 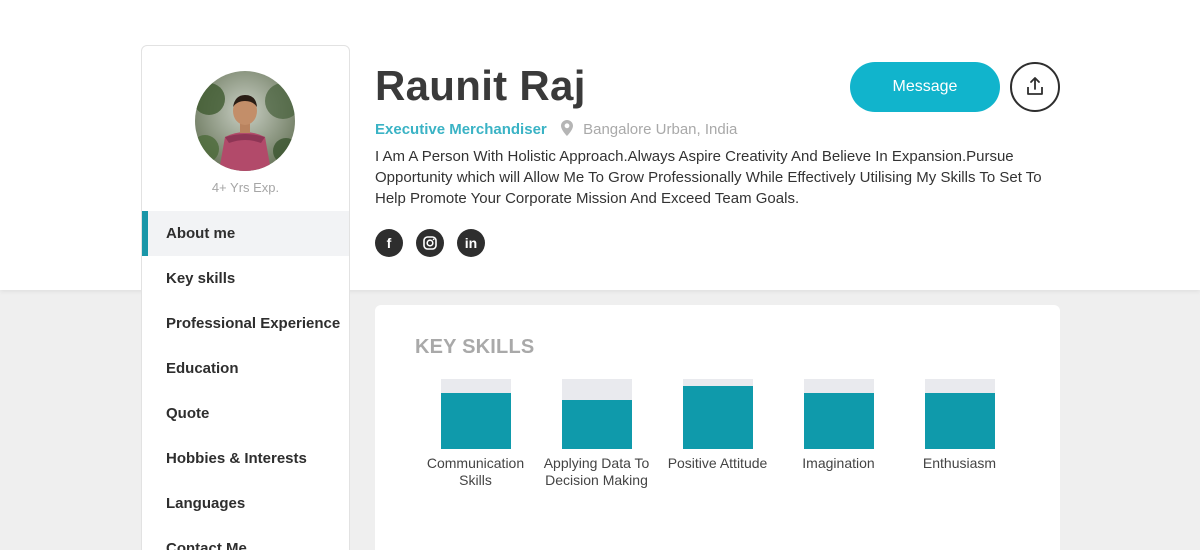 I want to click on avatar, so click(x=245, y=121).